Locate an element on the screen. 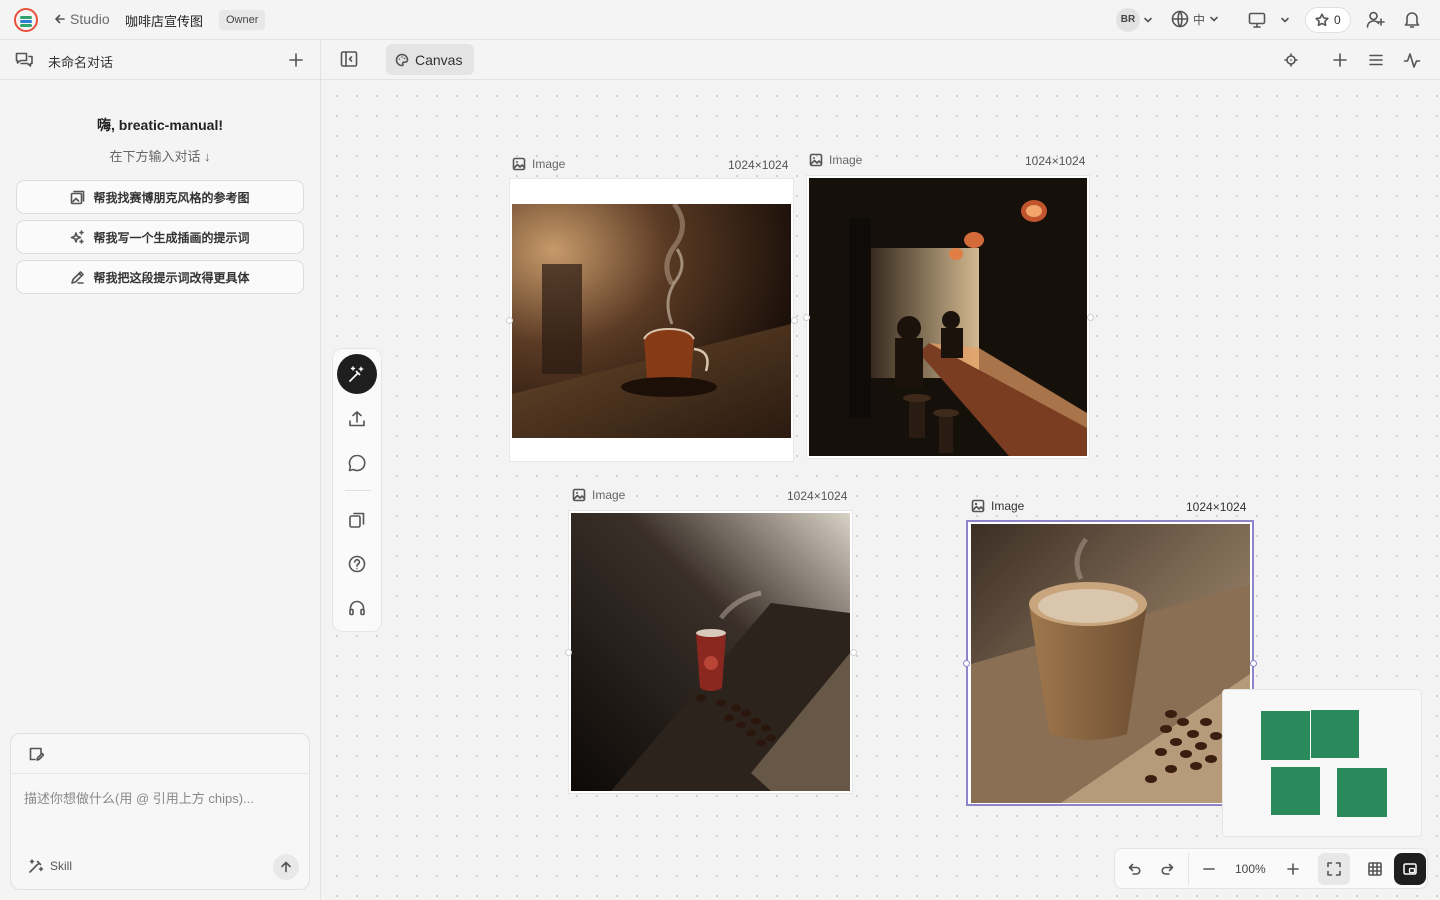 The height and width of the screenshot is (900, 1440). upload-icon is located at coordinates (357, 419).